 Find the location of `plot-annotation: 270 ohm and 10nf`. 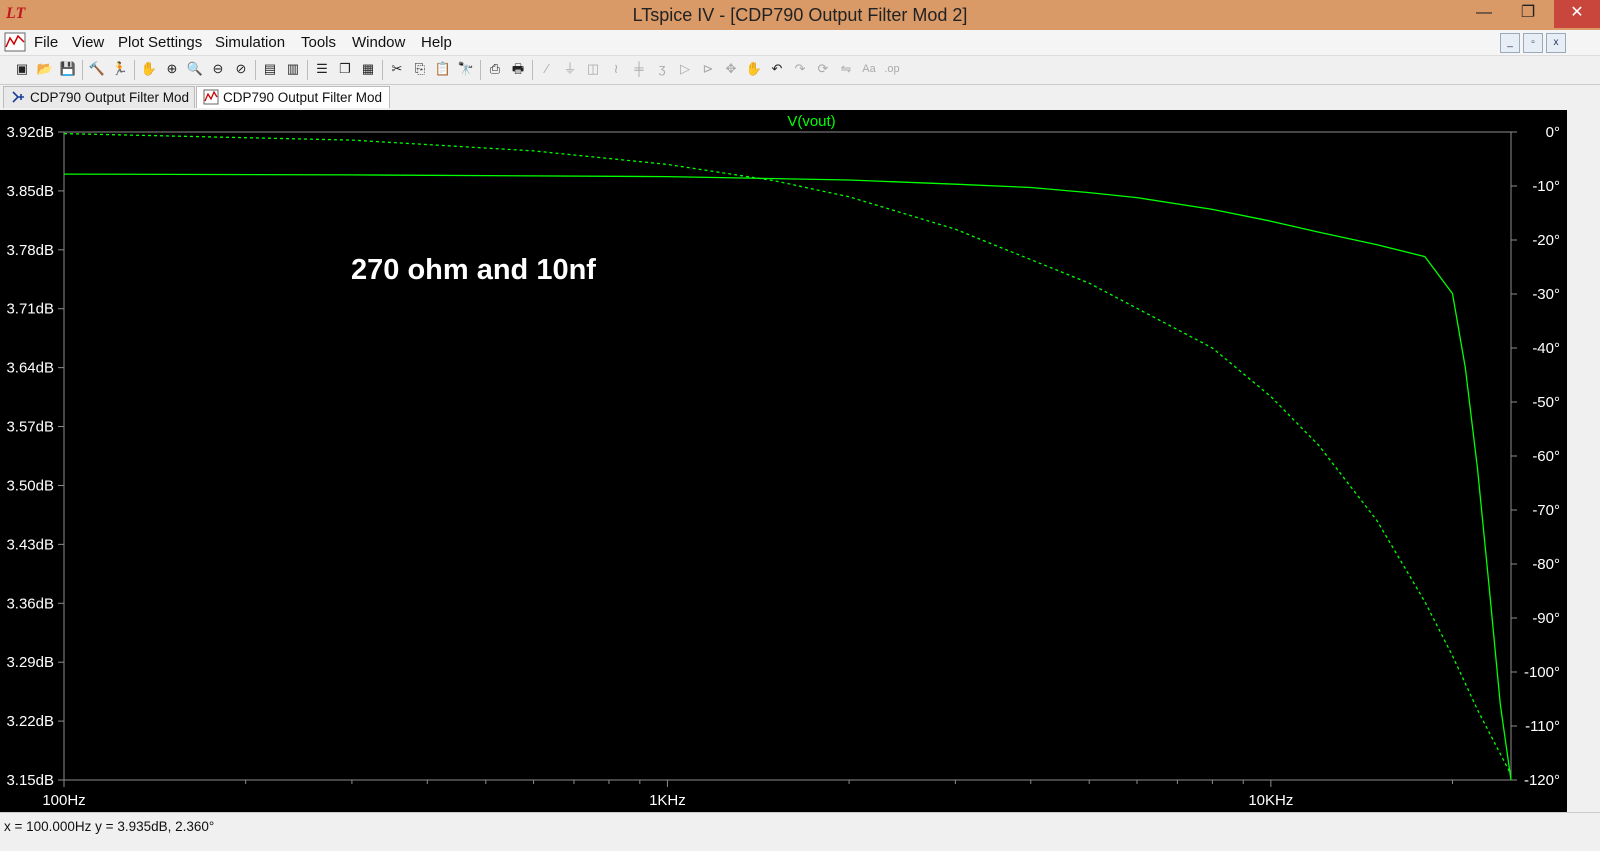

plot-annotation: 270 ohm and 10nf is located at coordinates (473, 270).